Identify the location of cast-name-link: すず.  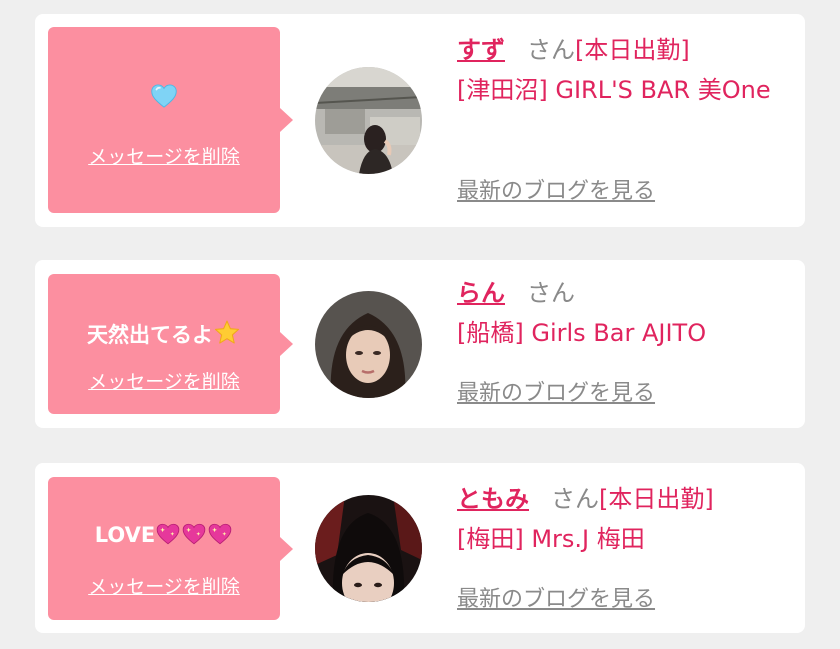
(481, 50).